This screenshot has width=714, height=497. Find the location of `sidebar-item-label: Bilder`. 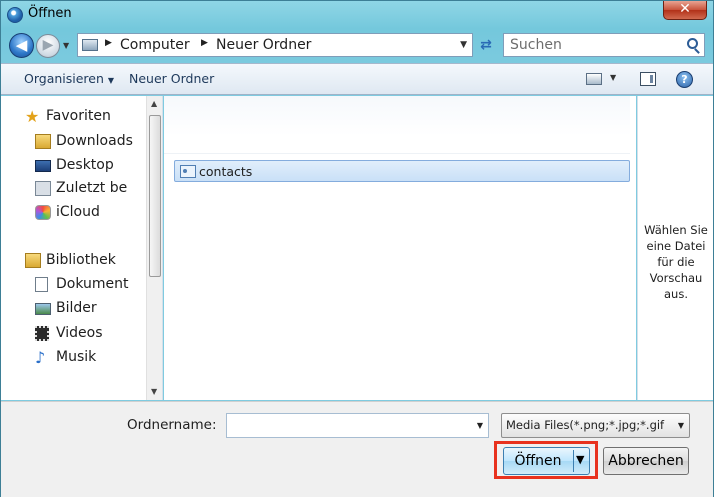

sidebar-item-label: Bilder is located at coordinates (76, 308).